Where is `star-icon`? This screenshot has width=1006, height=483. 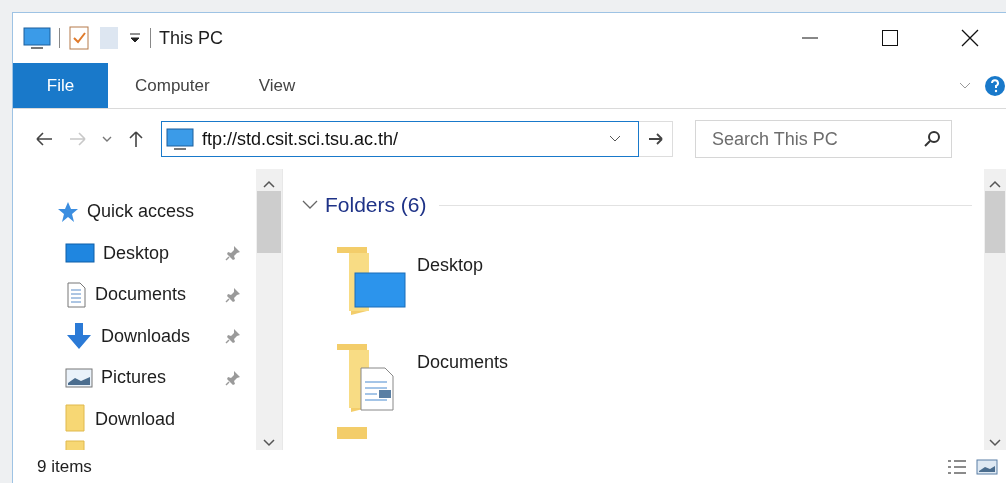 star-icon is located at coordinates (68, 211).